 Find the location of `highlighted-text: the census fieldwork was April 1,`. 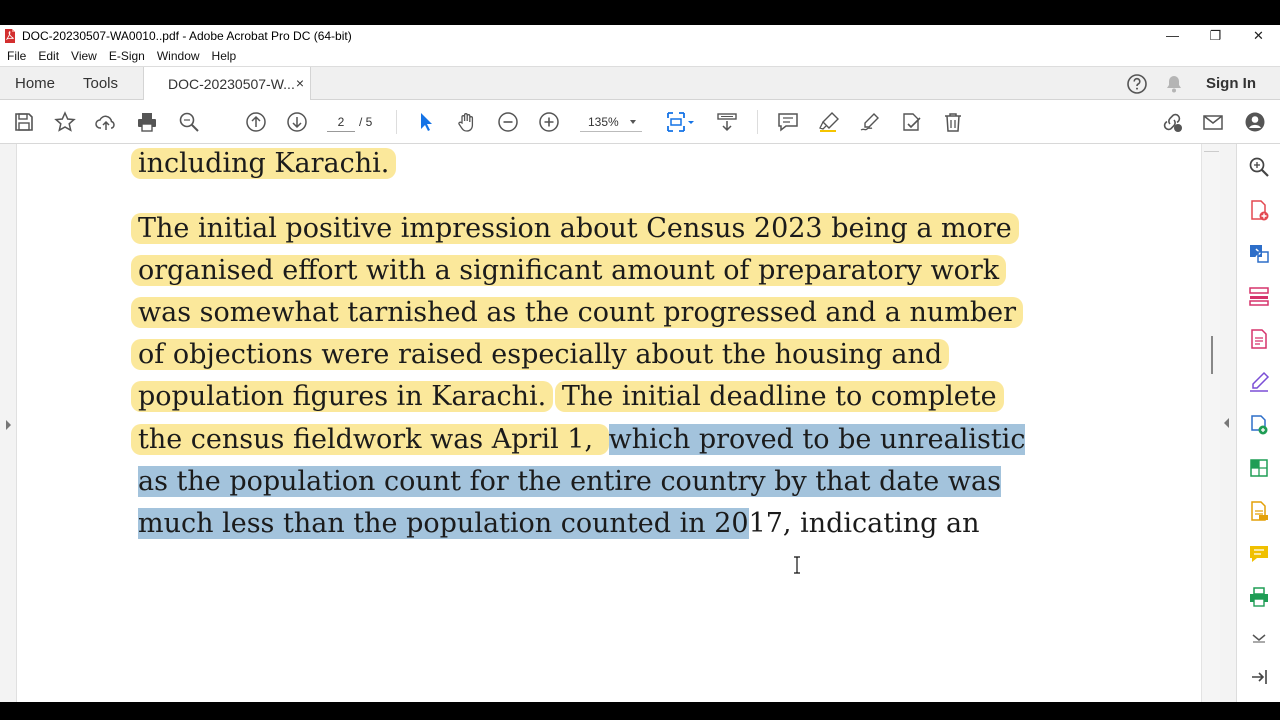

highlighted-text: the census fieldwork was April 1, is located at coordinates (370, 439).